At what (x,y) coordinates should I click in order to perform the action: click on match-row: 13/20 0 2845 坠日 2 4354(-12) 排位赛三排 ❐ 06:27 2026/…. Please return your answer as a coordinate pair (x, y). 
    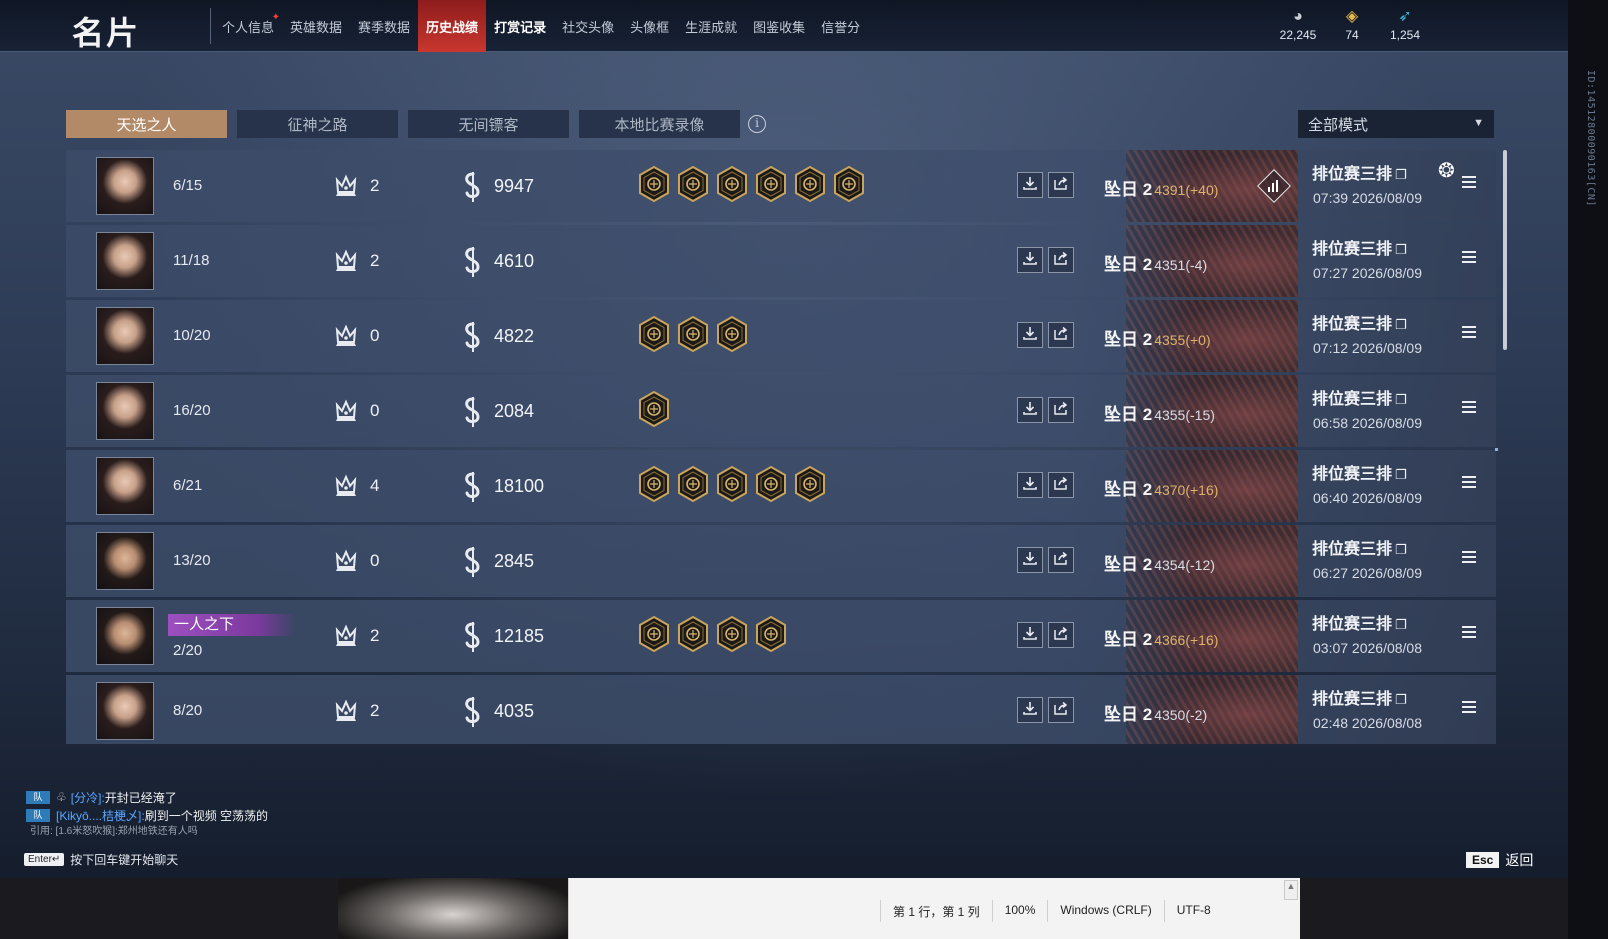
    Looking at the image, I should click on (781, 561).